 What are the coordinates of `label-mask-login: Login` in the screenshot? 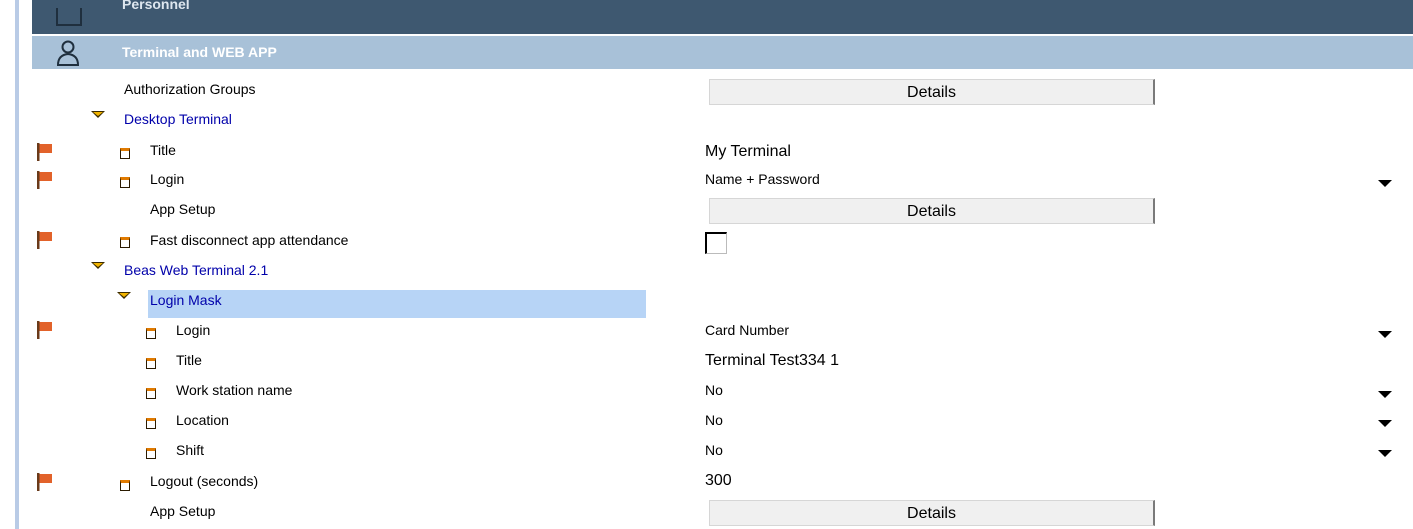 It's located at (193, 330).